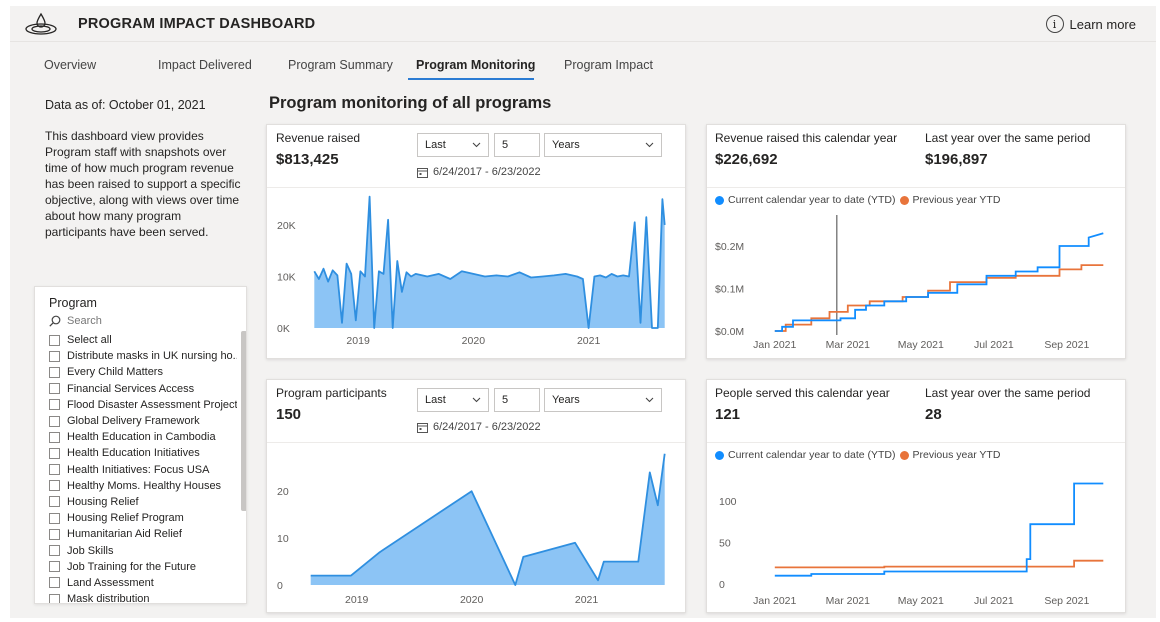  Describe the element at coordinates (1054, 24) in the screenshot. I see `info-icon: i` at that location.